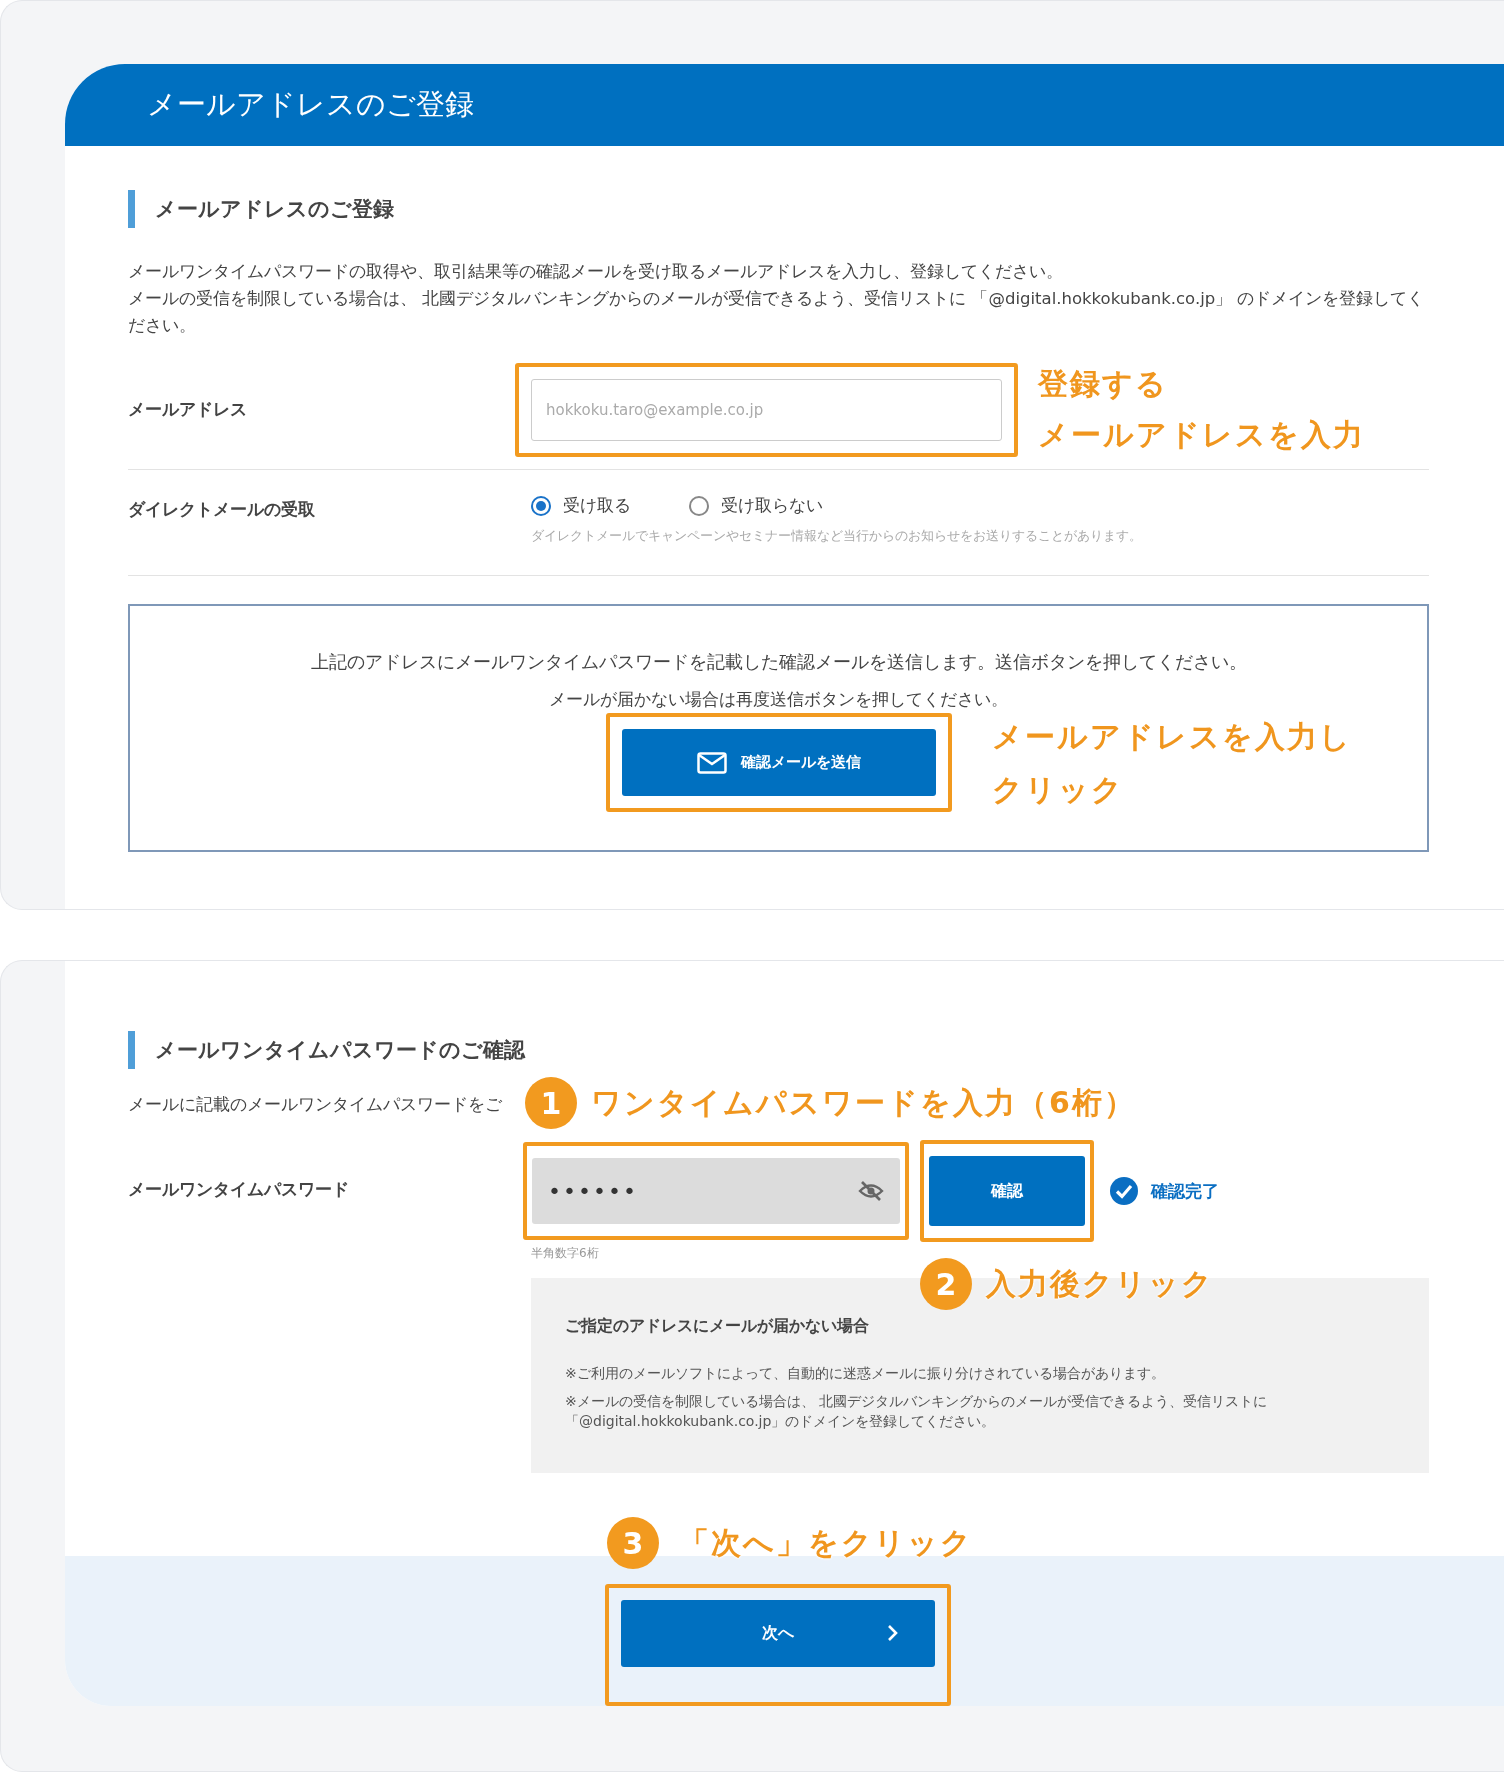 This screenshot has height=1772, width=1504. Describe the element at coordinates (1007, 1191) in the screenshot. I see `confirm-button: 確認` at that location.